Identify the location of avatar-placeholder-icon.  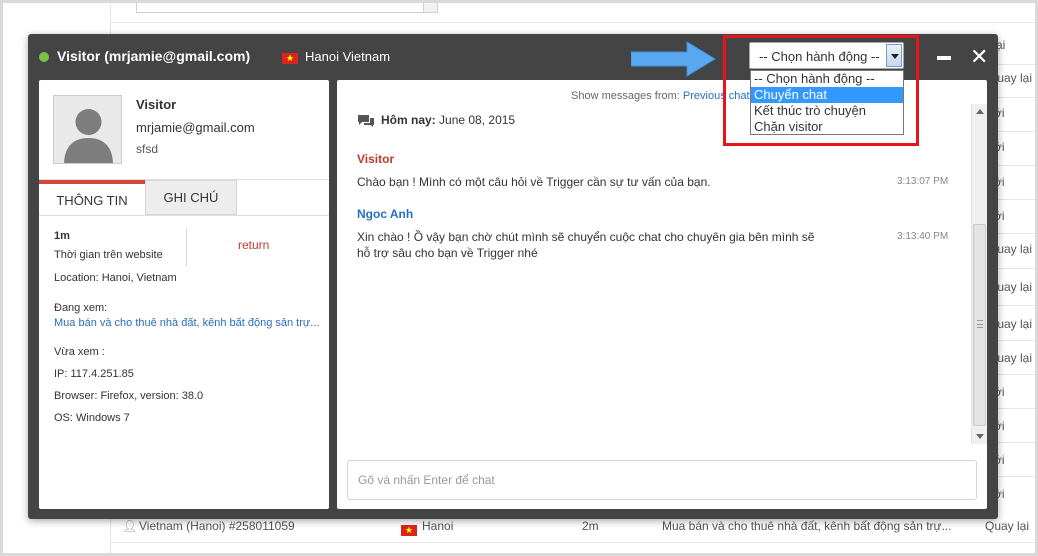
(87, 129).